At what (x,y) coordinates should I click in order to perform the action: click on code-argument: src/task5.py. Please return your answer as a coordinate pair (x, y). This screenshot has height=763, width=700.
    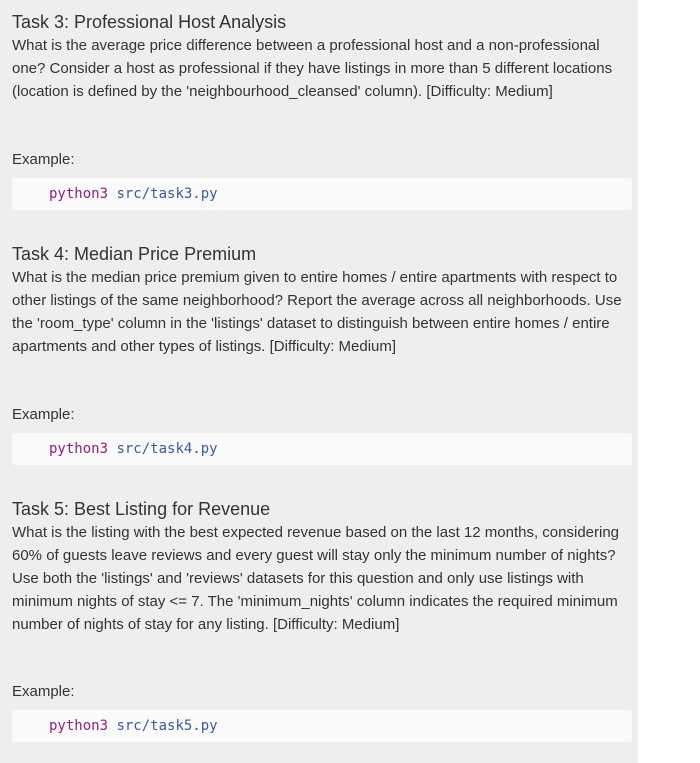
    Looking at the image, I should click on (167, 726).